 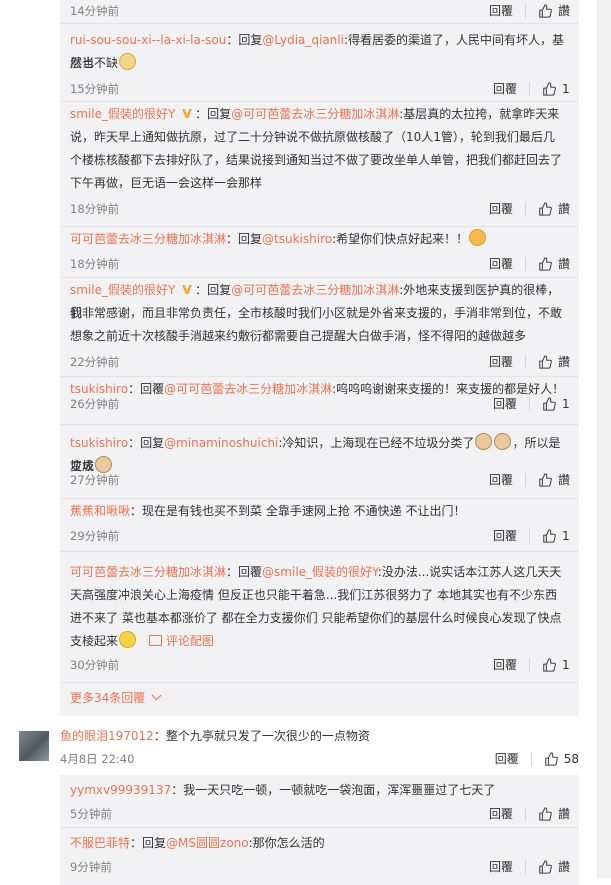 I want to click on avatar, so click(x=34, y=746).